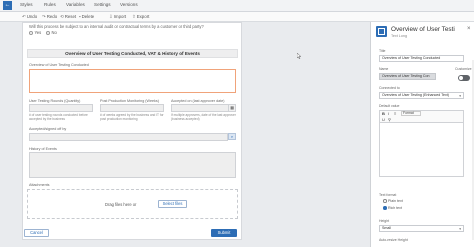 This screenshot has width=474, height=247. Describe the element at coordinates (386, 228) in the screenshot. I see `height-value: Small` at that location.